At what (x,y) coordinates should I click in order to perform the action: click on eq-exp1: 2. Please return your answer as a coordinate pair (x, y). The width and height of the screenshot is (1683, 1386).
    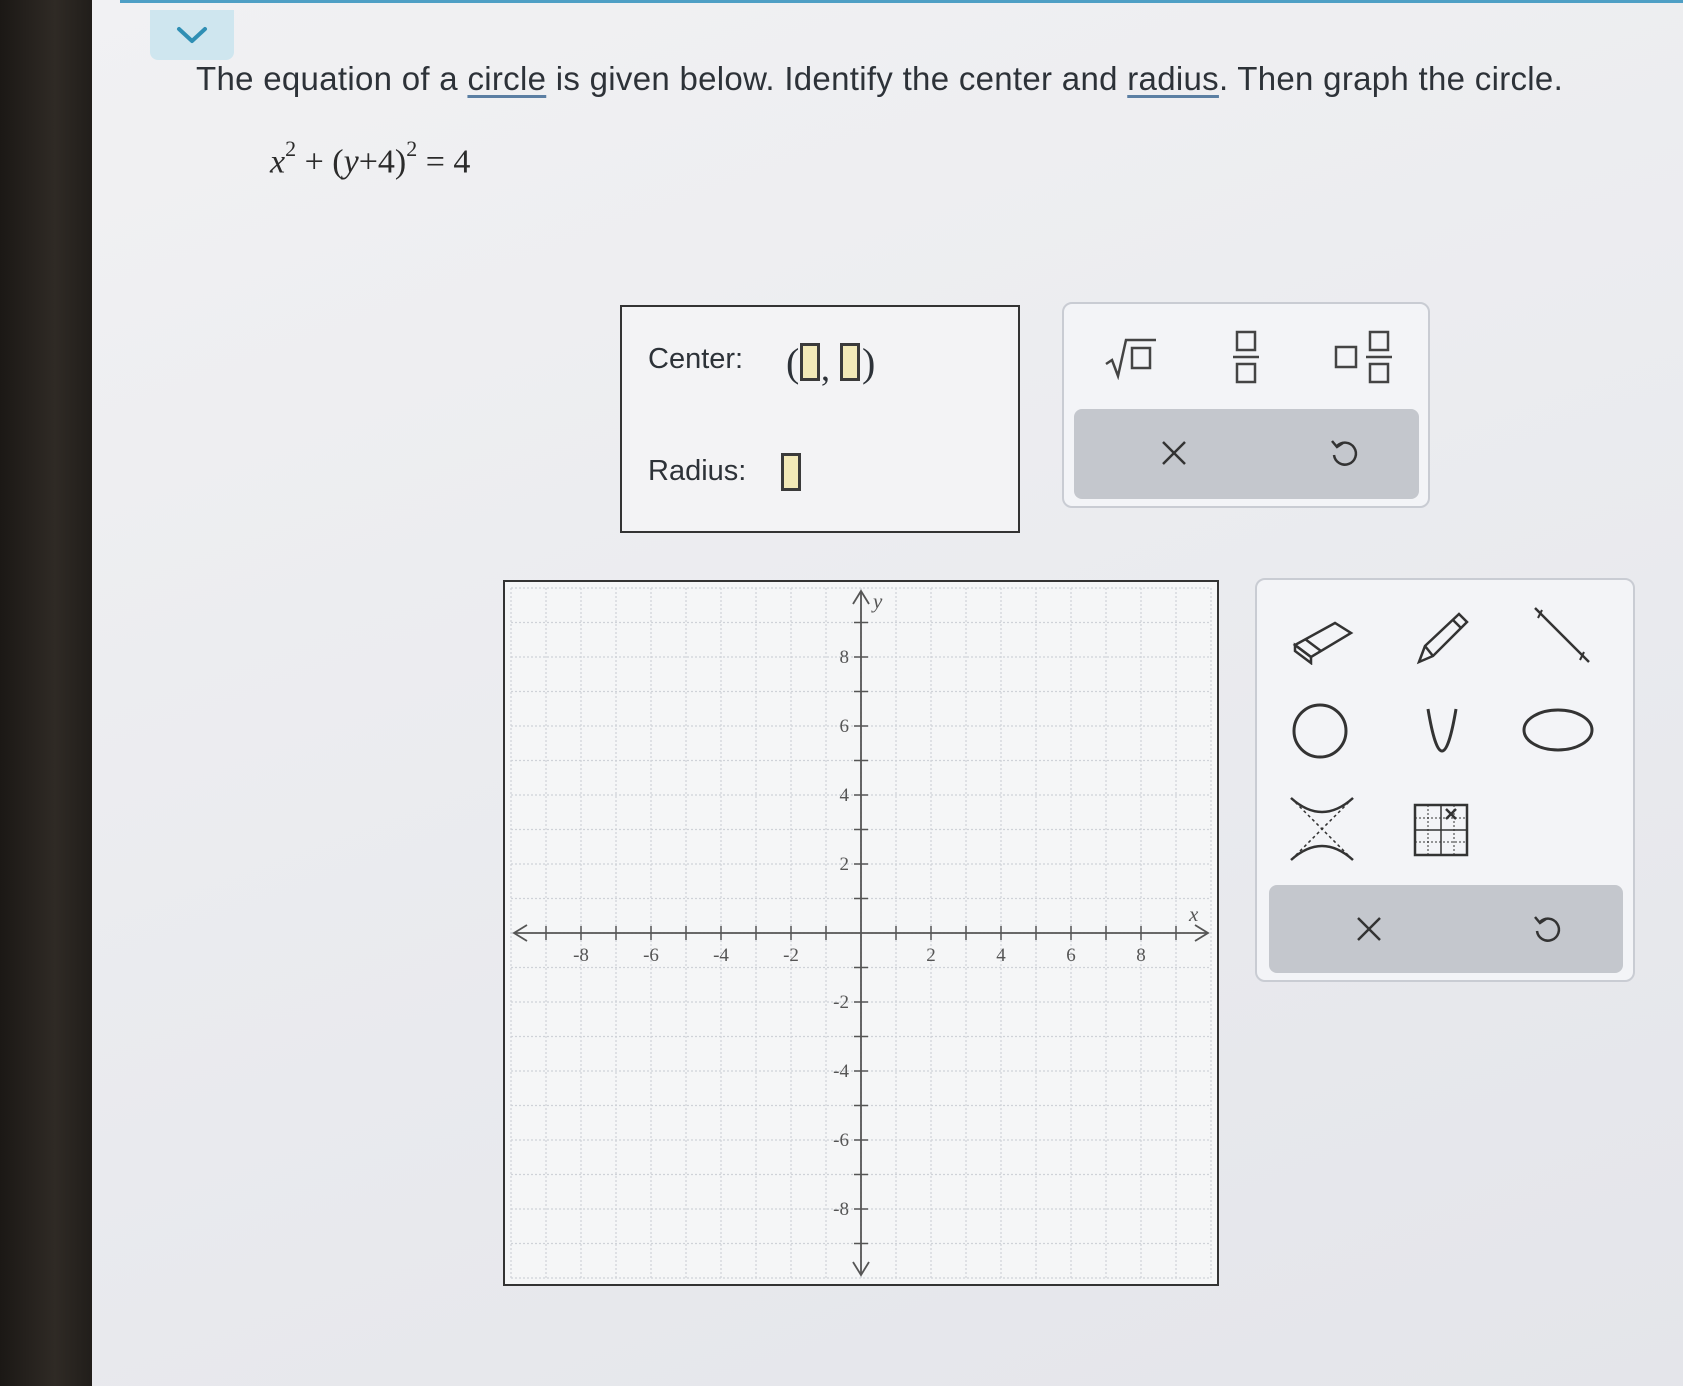
    Looking at the image, I should click on (291, 148).